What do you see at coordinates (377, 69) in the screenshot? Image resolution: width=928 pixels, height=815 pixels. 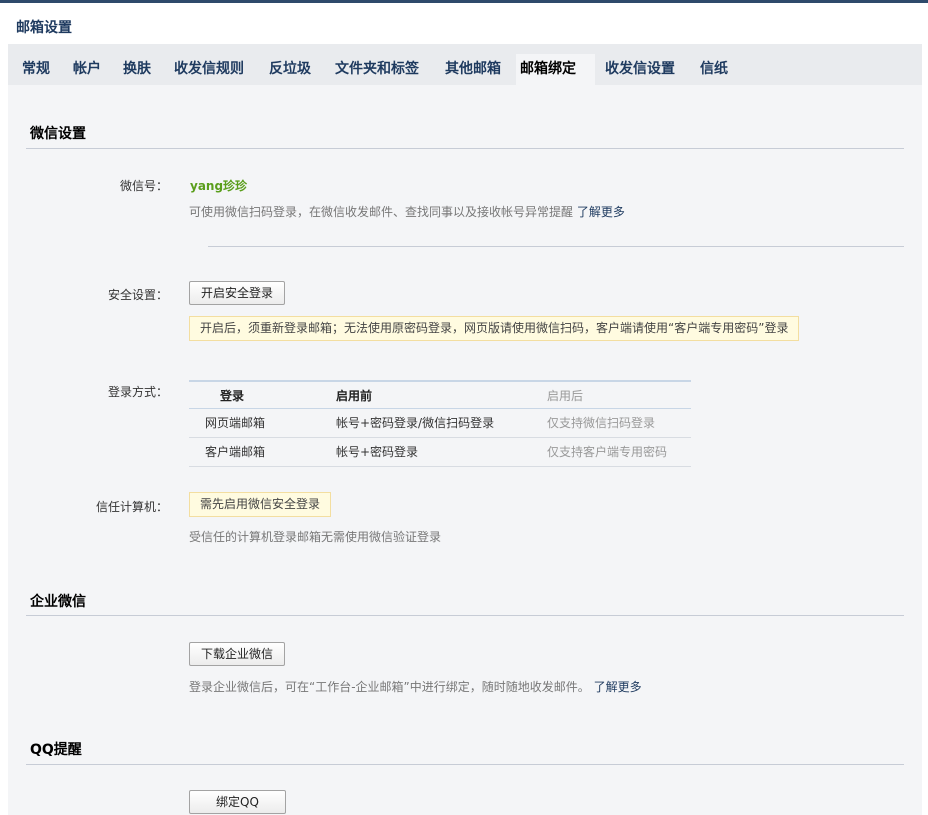 I see `tab-folders-labels: 文件夹和标签` at bounding box center [377, 69].